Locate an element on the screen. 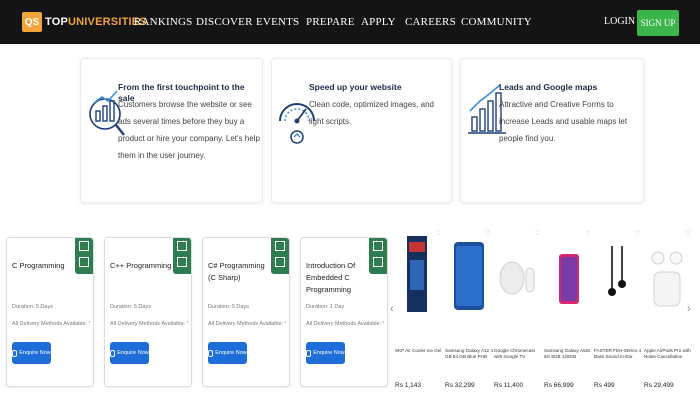 The width and height of the screenshot is (700, 400). chromecast-image is located at coordinates (517, 278).